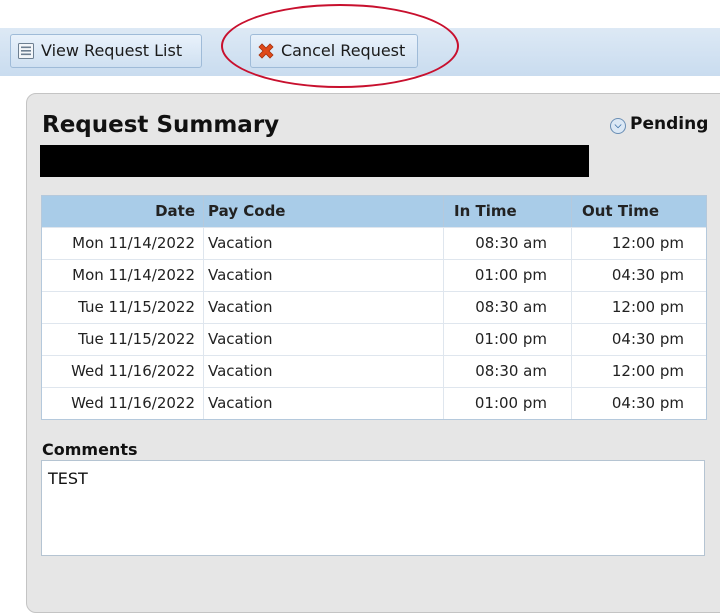 Image resolution: width=720 pixels, height=613 pixels. I want to click on redacted-block, so click(314, 161).